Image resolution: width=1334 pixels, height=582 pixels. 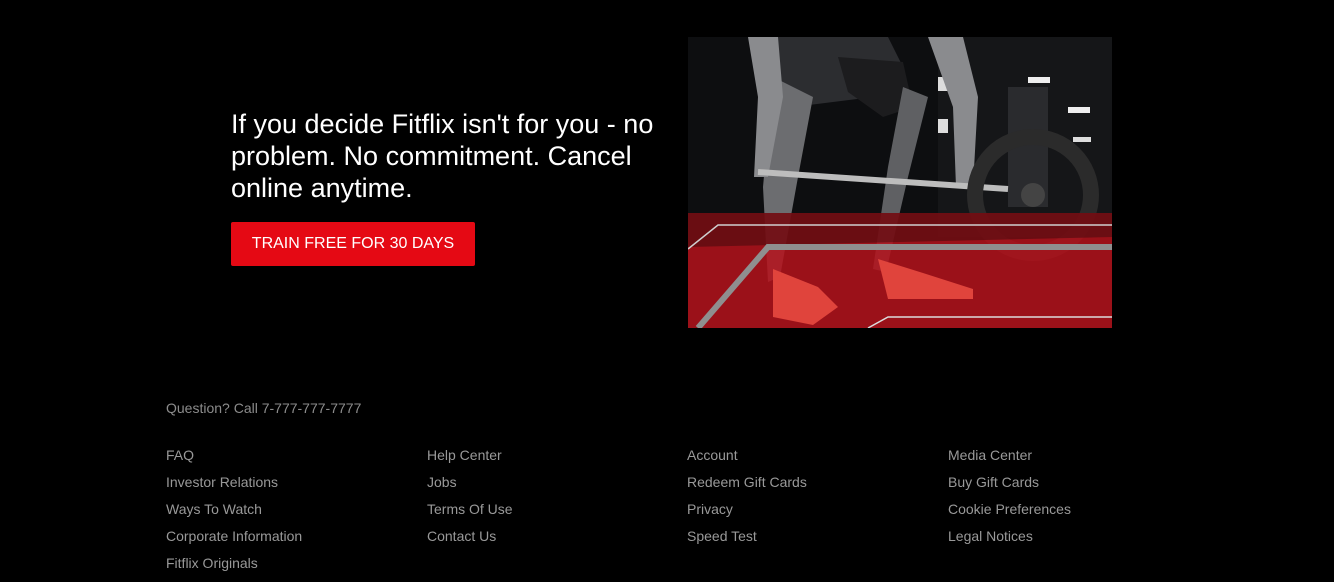 I want to click on footer-link-privacy: Privacy, so click(x=807, y=509).